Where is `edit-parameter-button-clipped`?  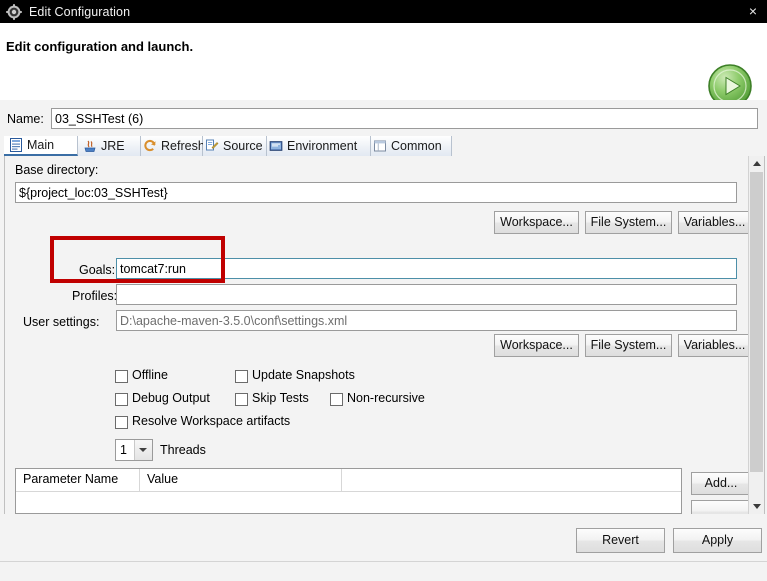
edit-parameter-button-clipped is located at coordinates (721, 507).